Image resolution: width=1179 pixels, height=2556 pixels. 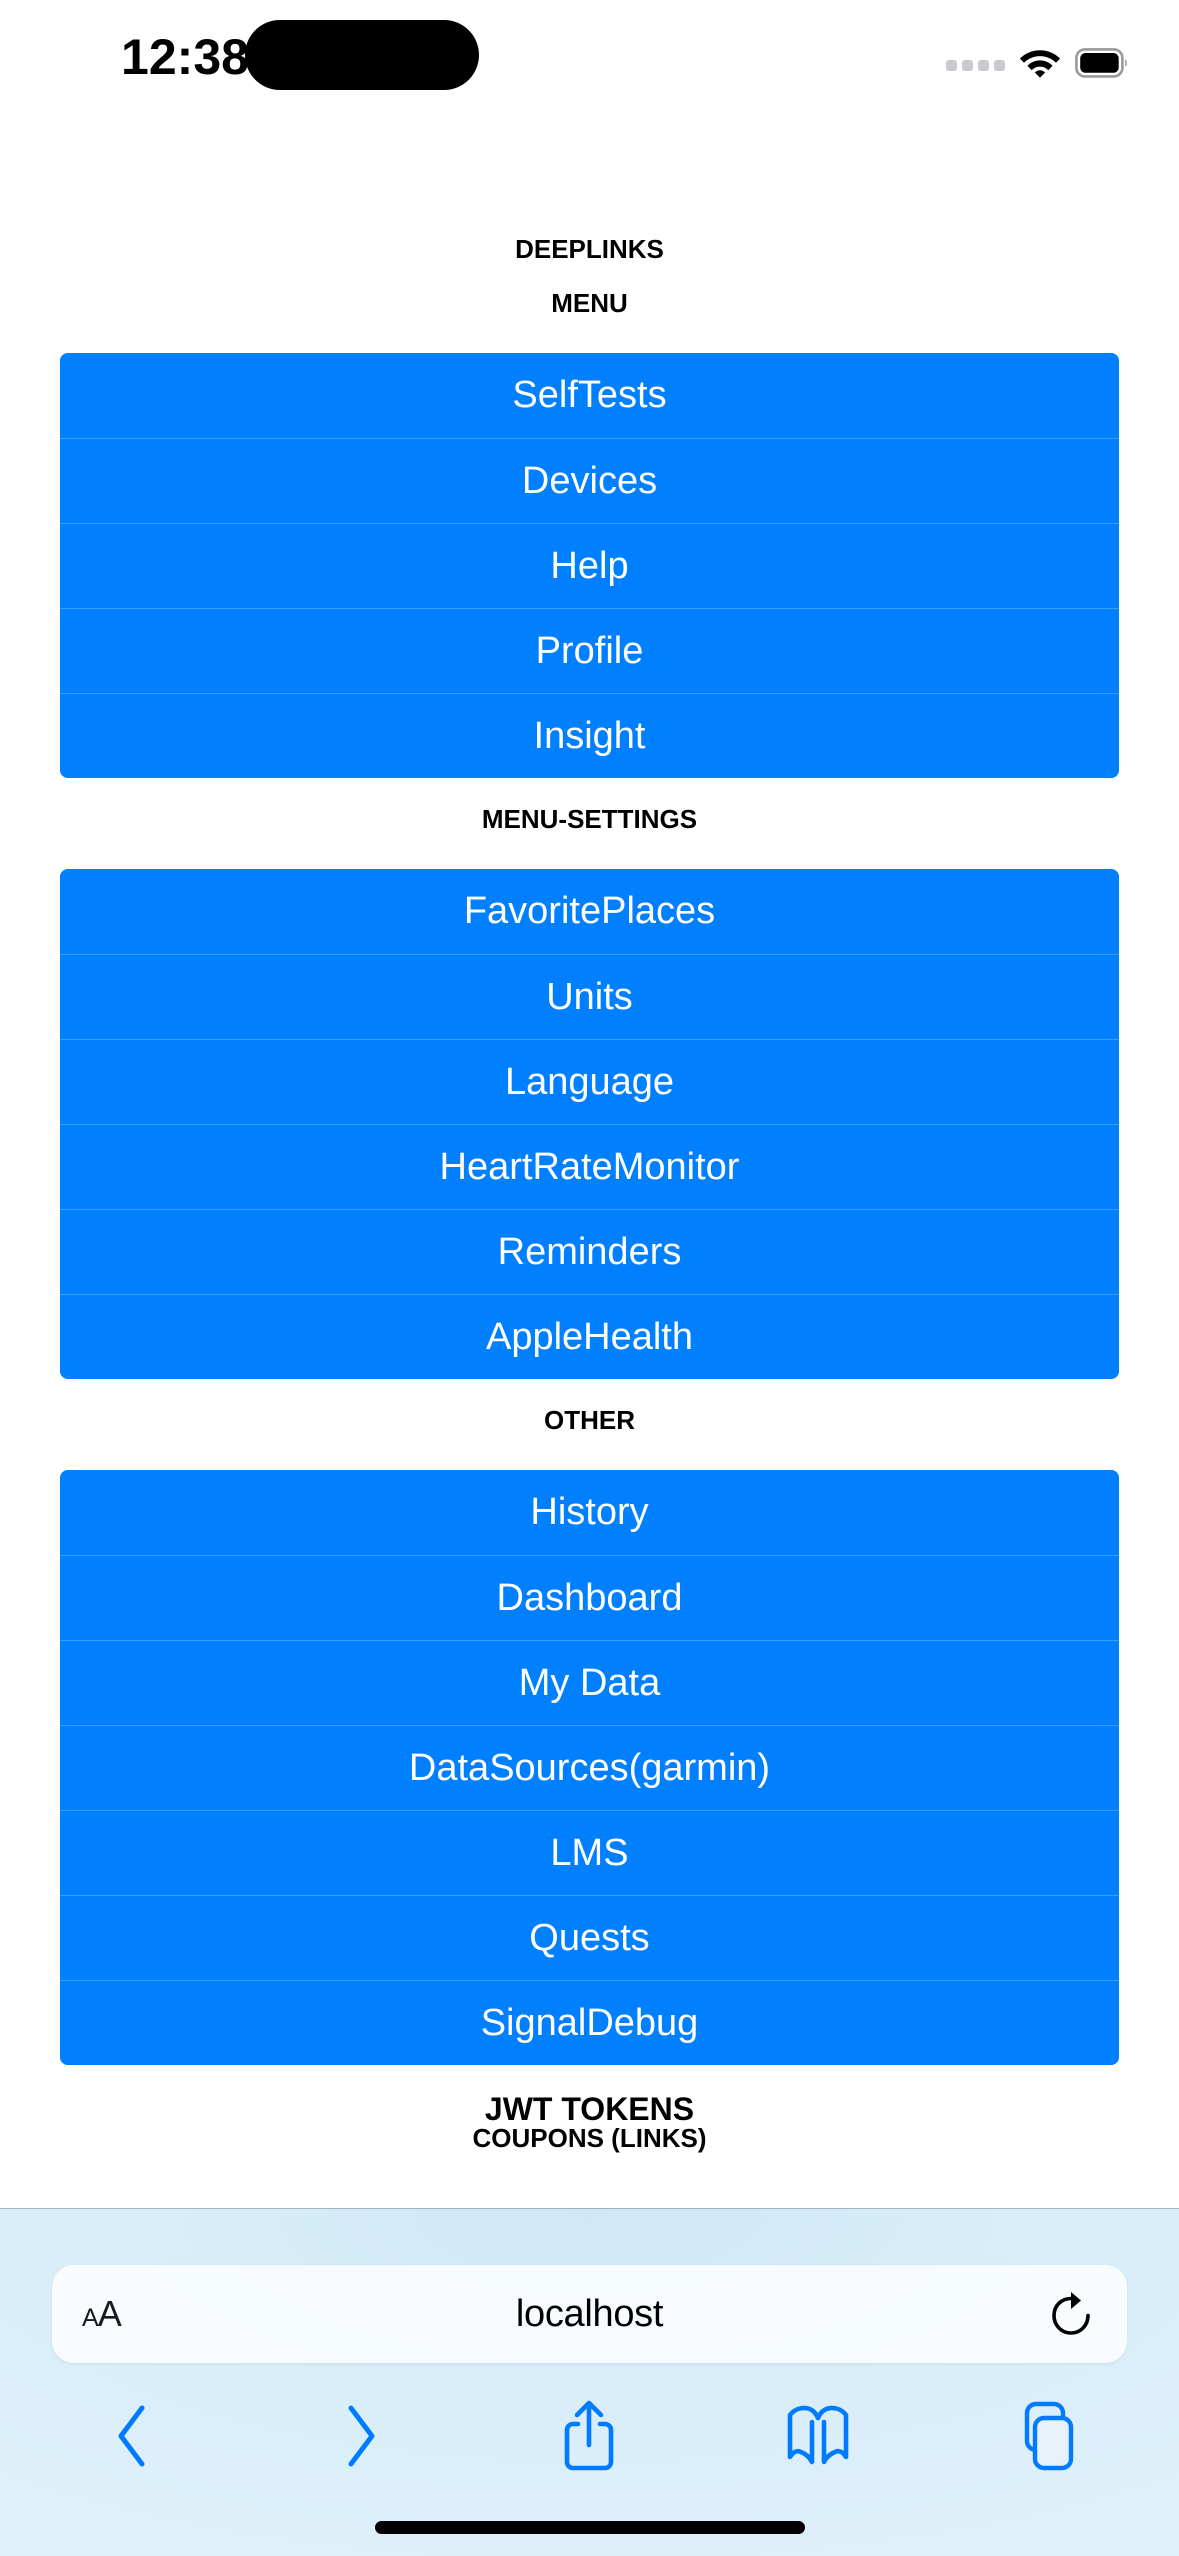 I want to click on section-heading-other: OTHER, so click(x=589, y=1420).